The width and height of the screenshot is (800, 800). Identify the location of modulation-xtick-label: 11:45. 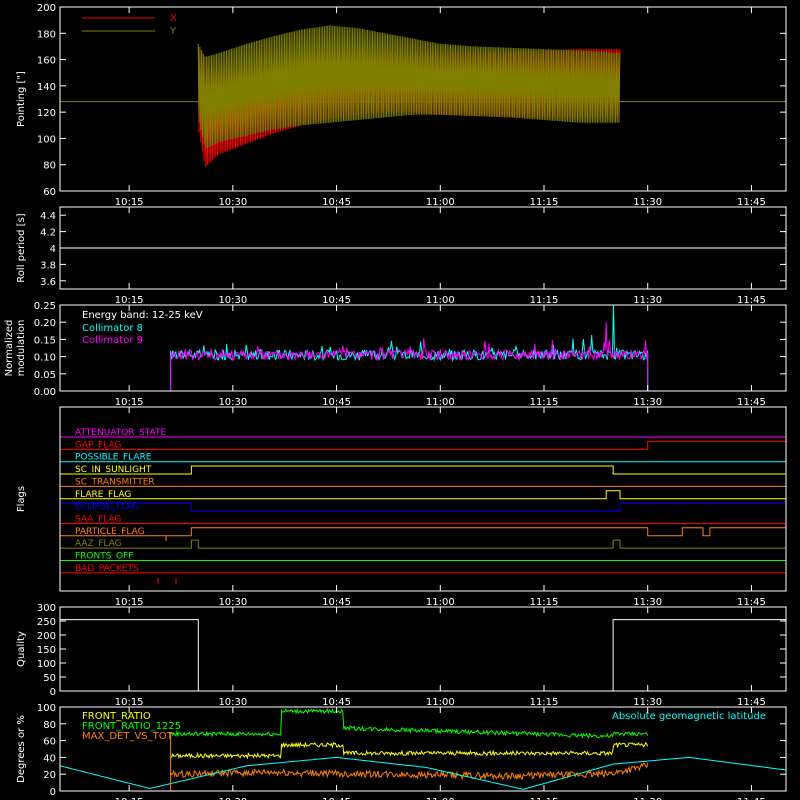
(751, 402).